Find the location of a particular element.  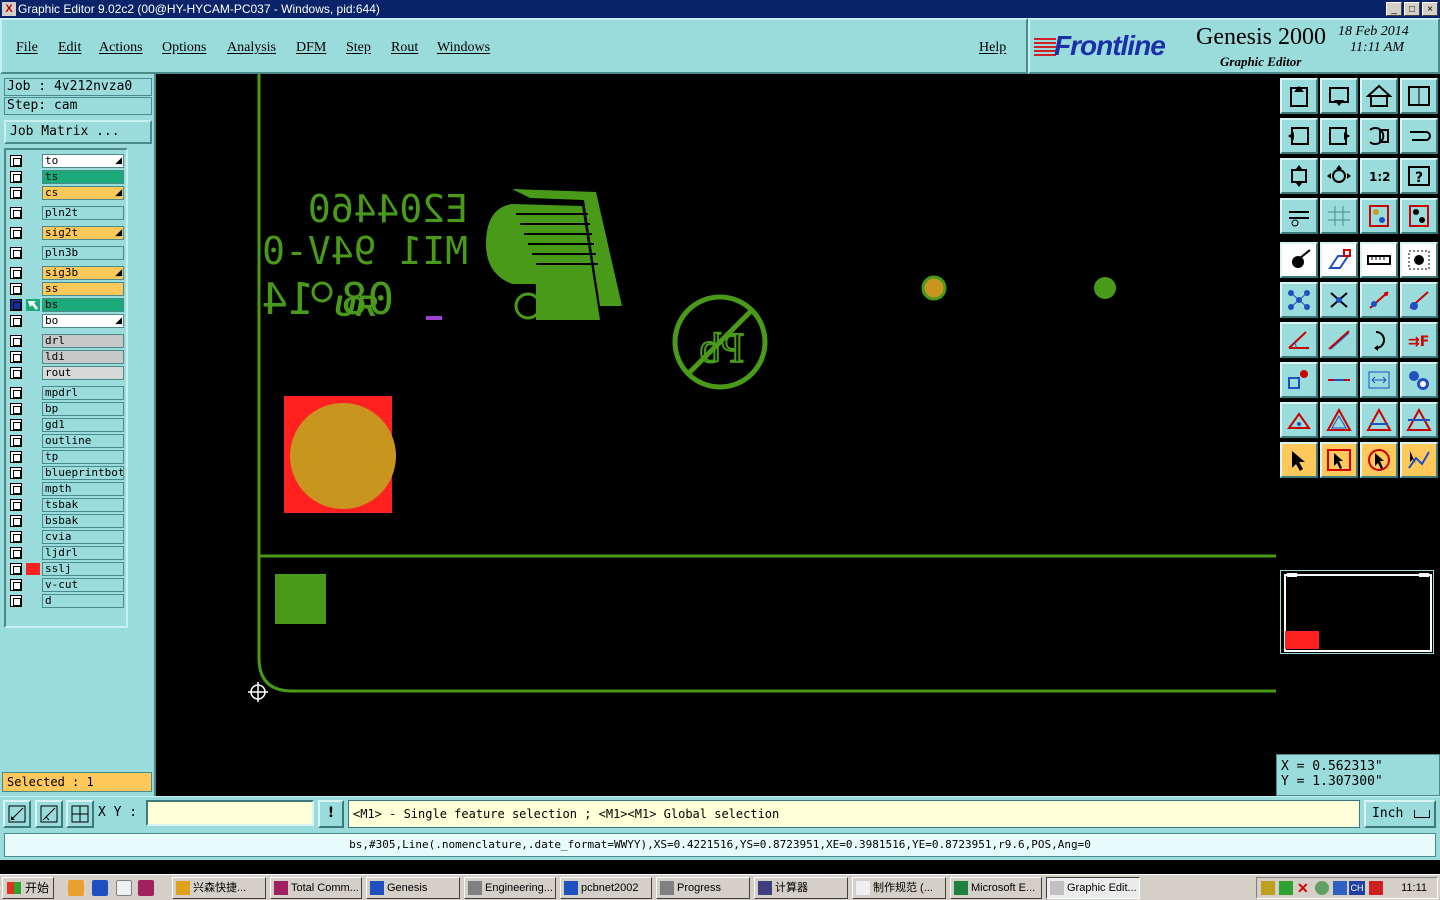

menu-file: File is located at coordinates (27, 48).